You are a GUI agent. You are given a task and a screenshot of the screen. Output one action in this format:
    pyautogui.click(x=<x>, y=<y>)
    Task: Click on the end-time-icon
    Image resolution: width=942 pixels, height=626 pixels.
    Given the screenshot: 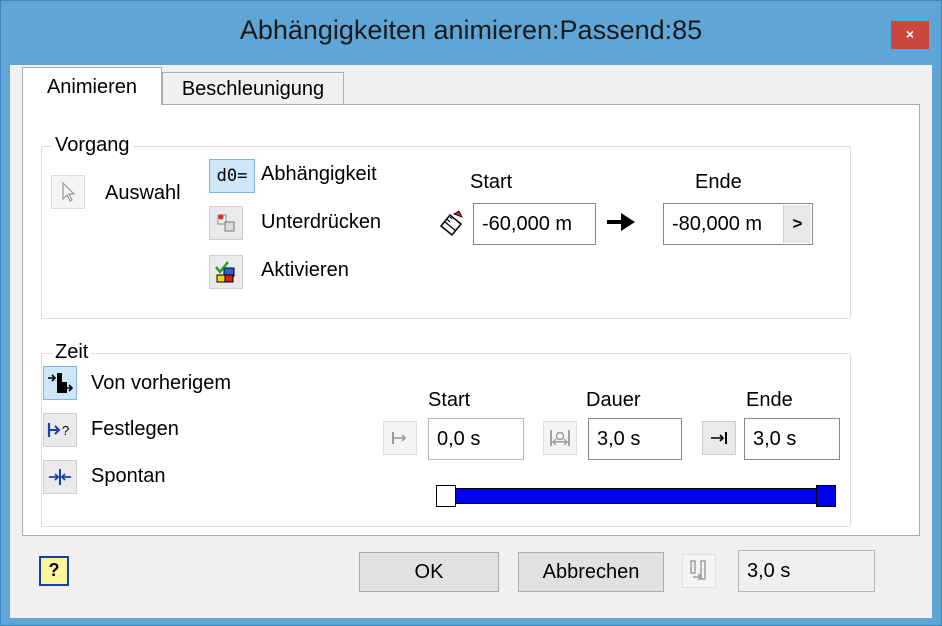 What is the action you would take?
    pyautogui.click(x=719, y=438)
    